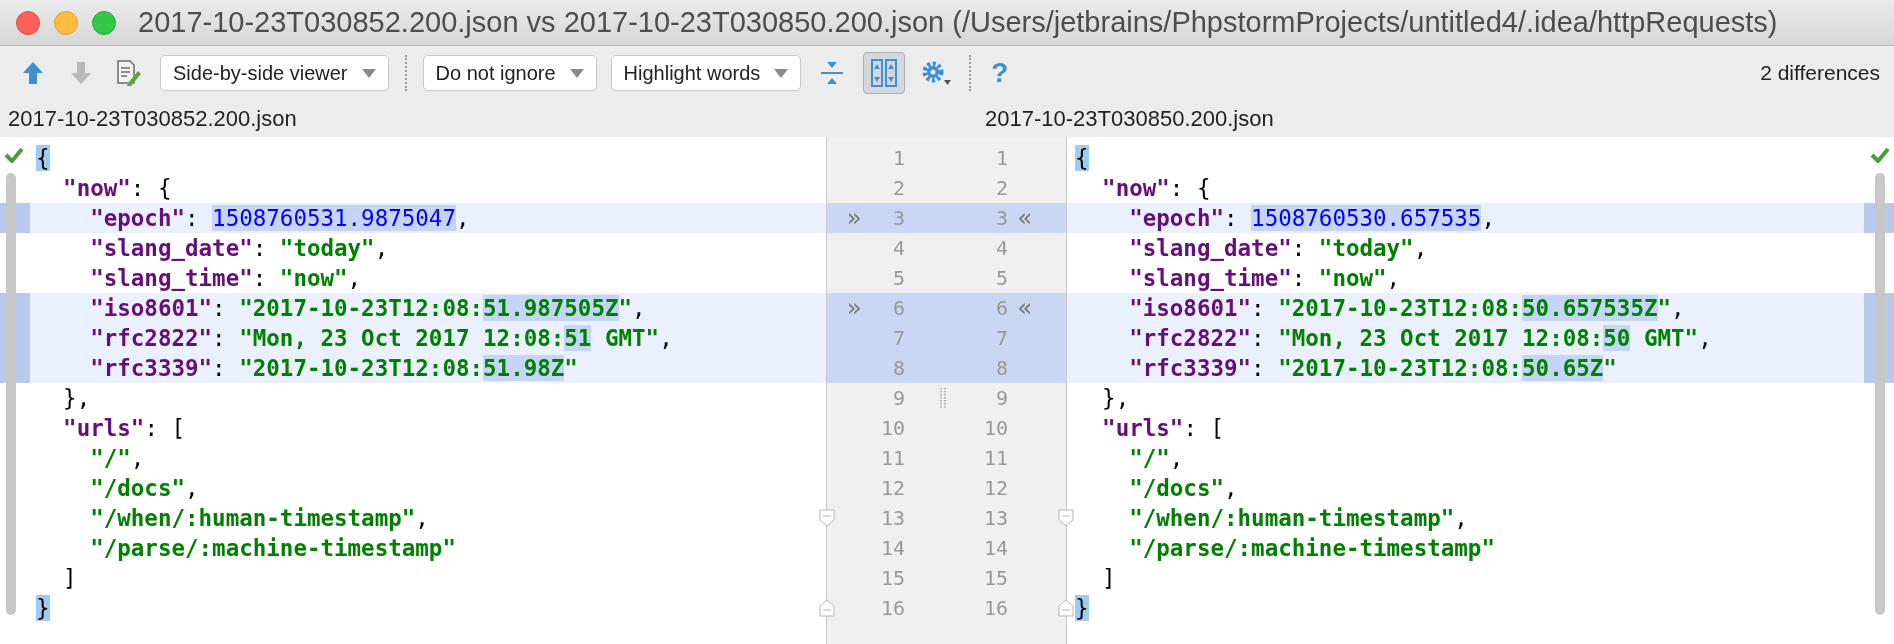 The width and height of the screenshot is (1894, 644). What do you see at coordinates (892, 458) in the screenshot?
I see `line-number: 11` at bounding box center [892, 458].